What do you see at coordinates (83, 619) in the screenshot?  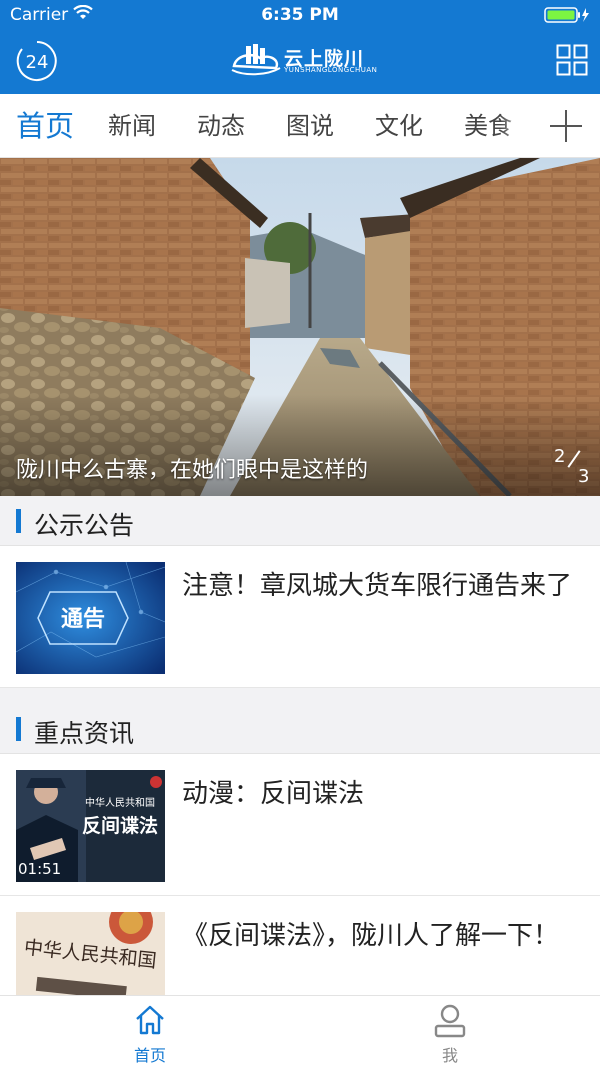 I see `svg-text: 通告` at bounding box center [83, 619].